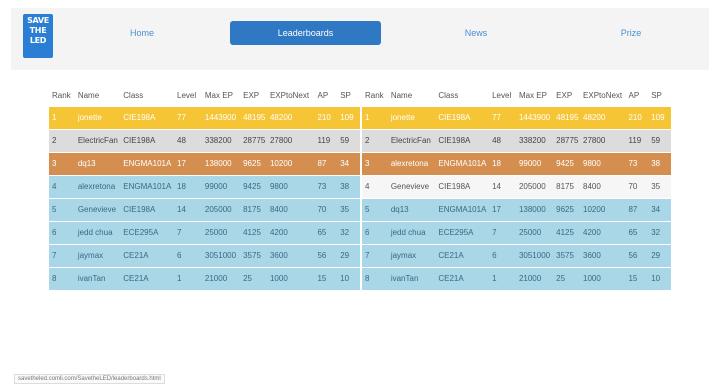  What do you see at coordinates (637, 117) in the screenshot?
I see `table-cell: 210` at bounding box center [637, 117].